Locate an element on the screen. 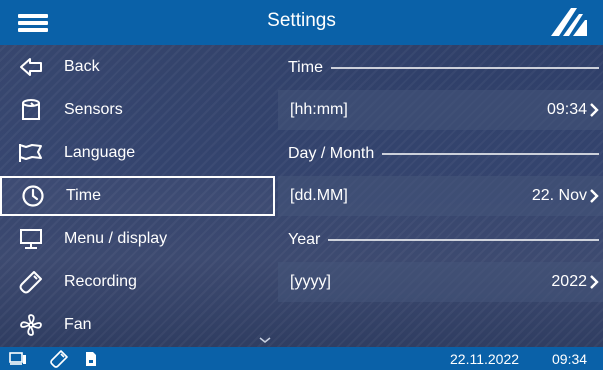  monitor-status-icon is located at coordinates (18, 358).